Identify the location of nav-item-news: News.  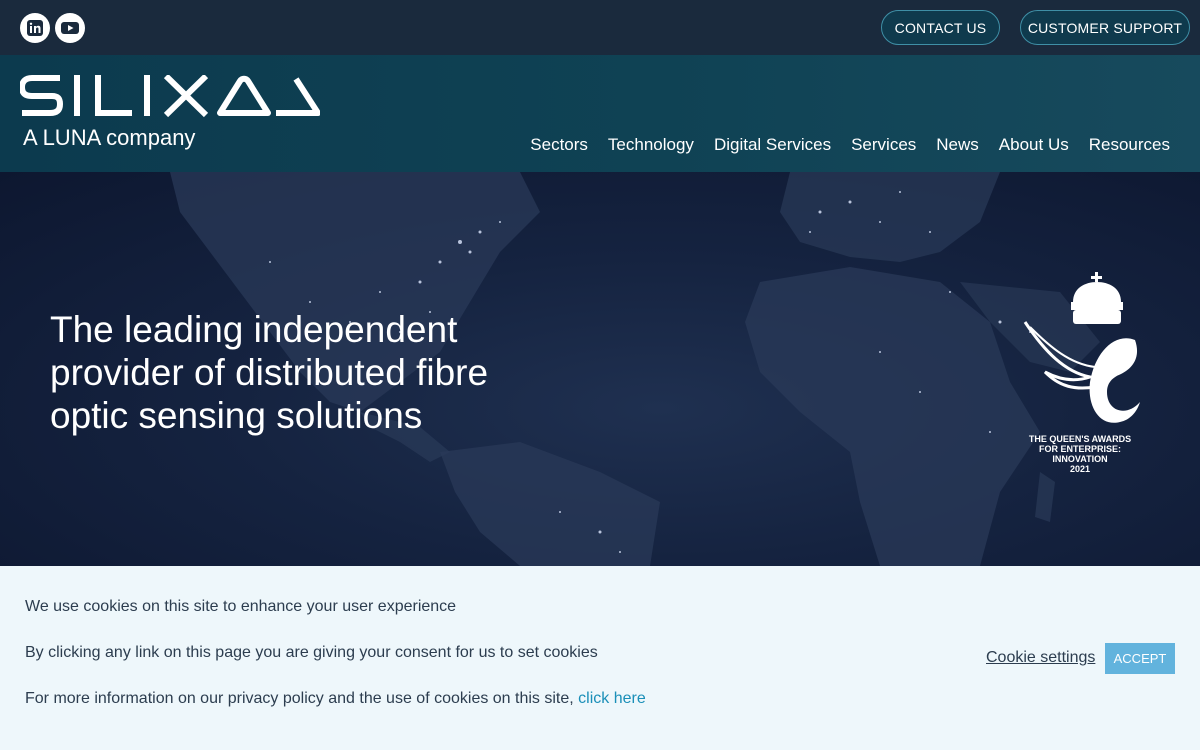
(957, 145).